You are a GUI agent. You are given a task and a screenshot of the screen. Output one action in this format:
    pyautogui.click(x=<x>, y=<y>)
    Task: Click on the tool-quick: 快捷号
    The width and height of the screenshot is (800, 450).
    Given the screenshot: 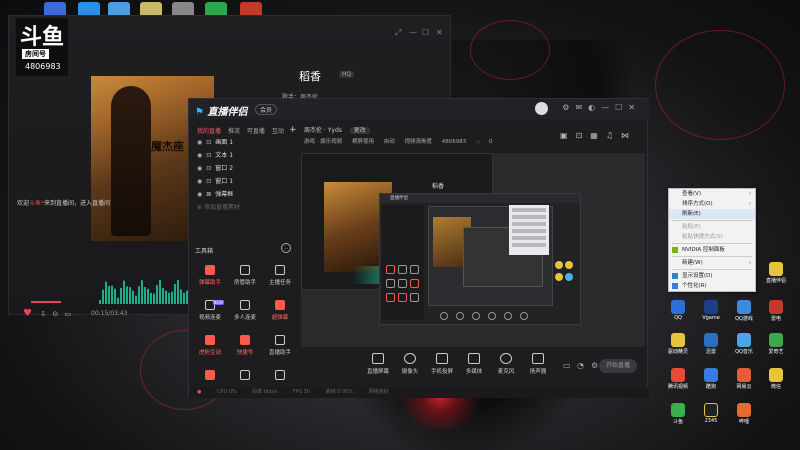 What is the action you would take?
    pyautogui.click(x=245, y=350)
    